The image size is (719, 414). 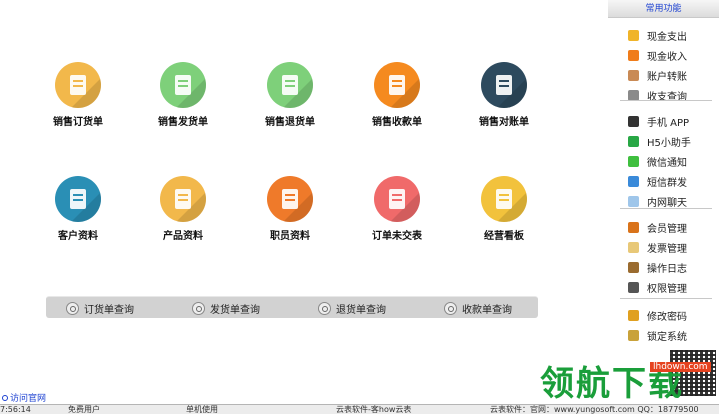 I want to click on sidebar-item-lock: 锁定系统, so click(x=657, y=335).